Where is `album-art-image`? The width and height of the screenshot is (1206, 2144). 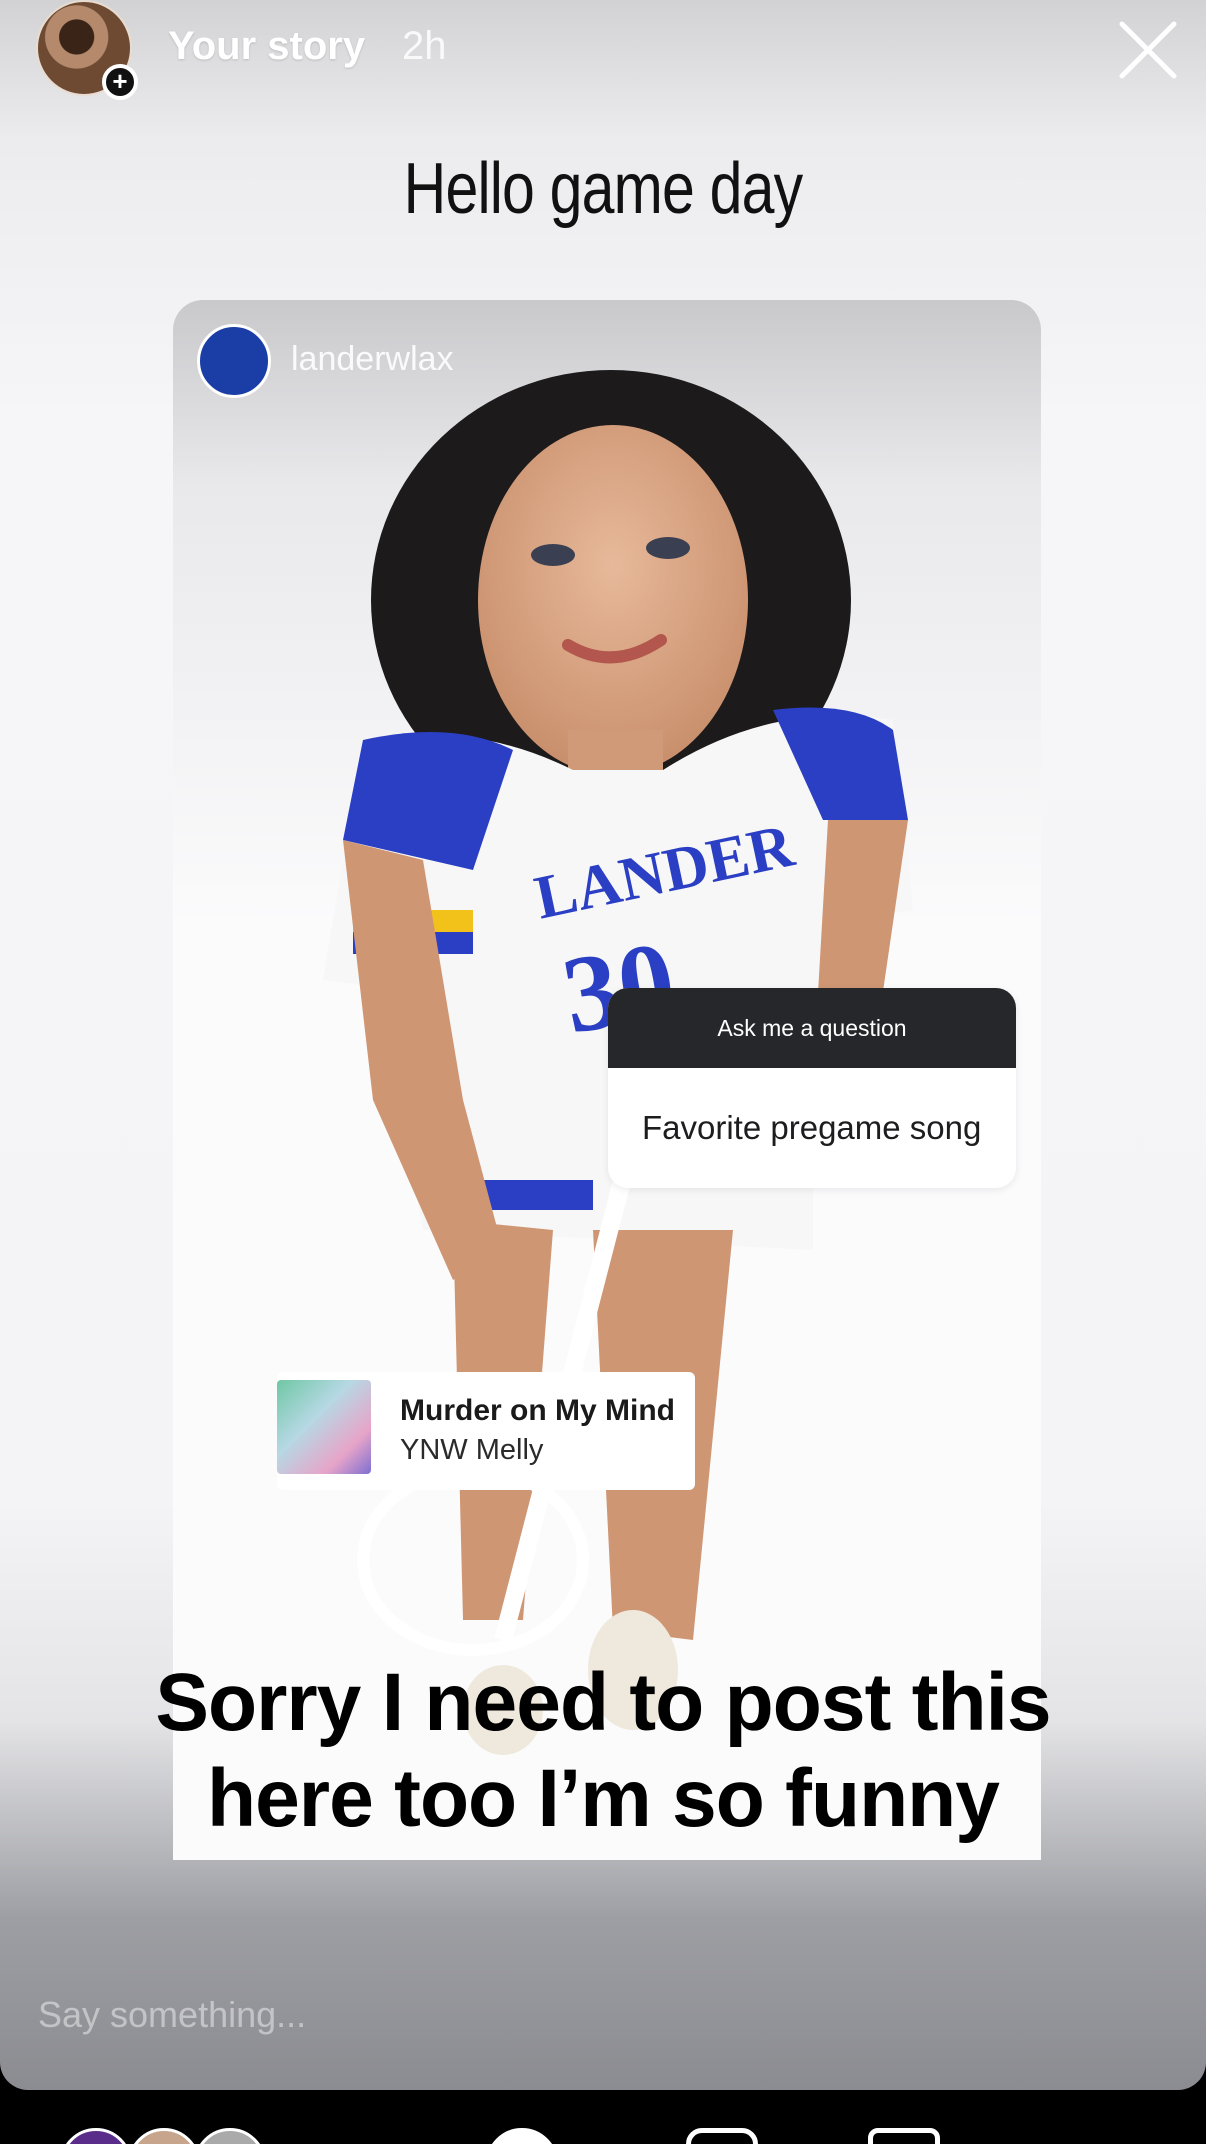
album-art-image is located at coordinates (324, 1427).